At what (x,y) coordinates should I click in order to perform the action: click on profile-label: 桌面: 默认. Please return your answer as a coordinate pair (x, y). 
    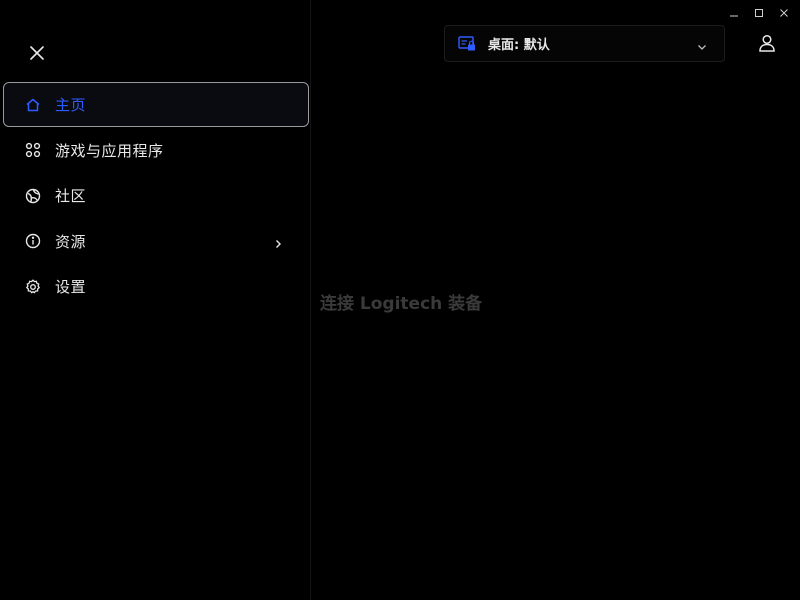
    Looking at the image, I should click on (519, 45).